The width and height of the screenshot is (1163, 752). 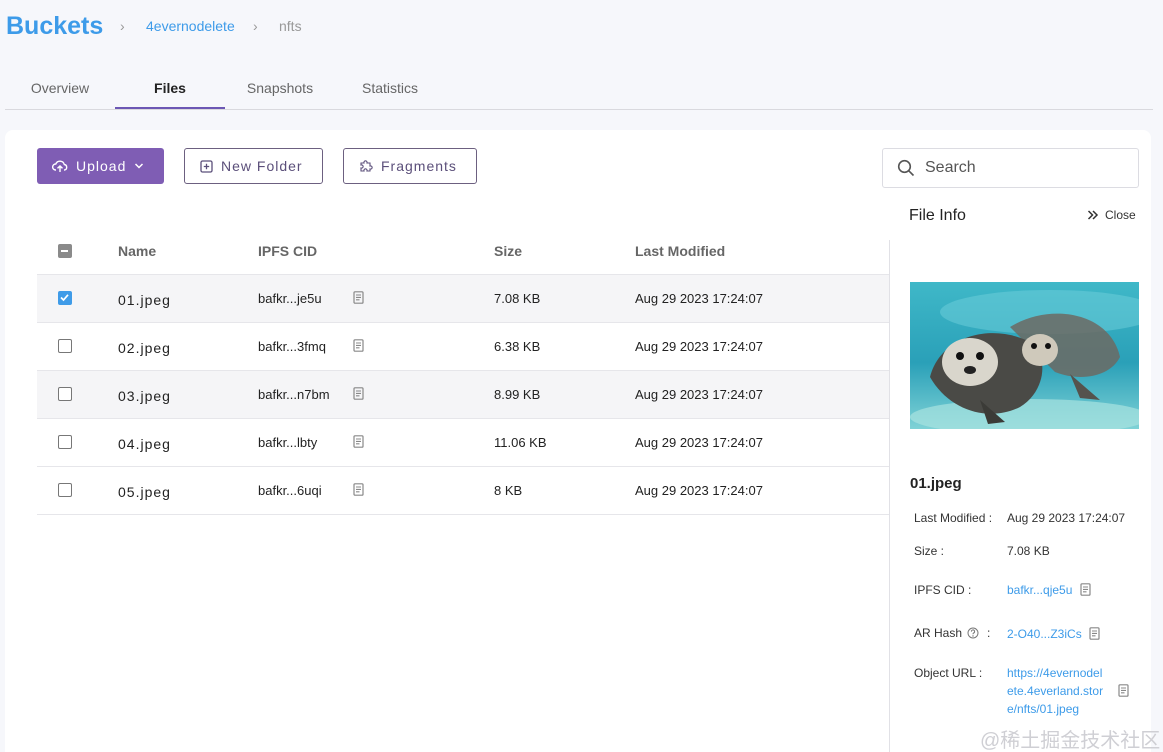 I want to click on minus-icon, so click(x=64, y=250).